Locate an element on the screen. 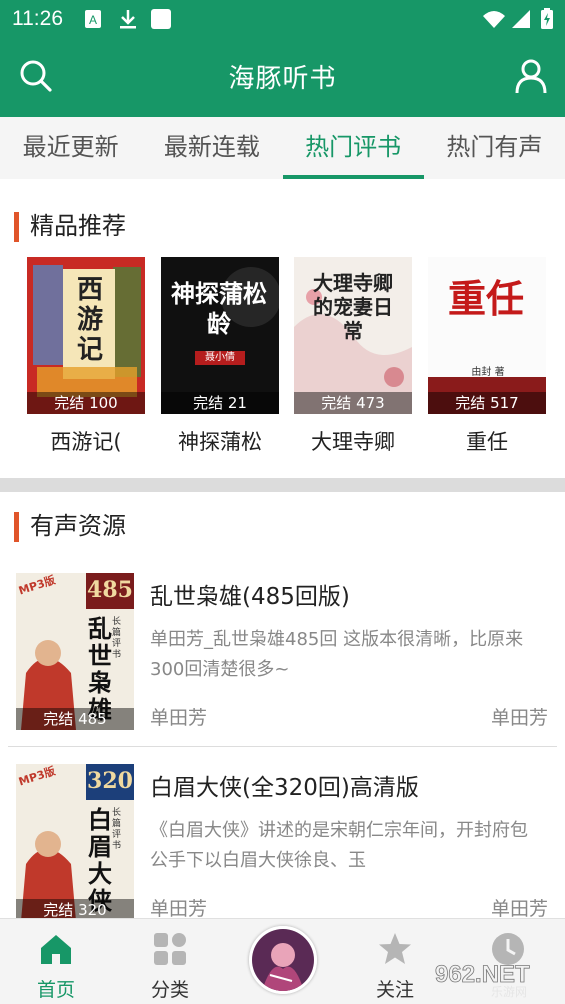 The height and width of the screenshot is (1004, 565). nav-category-label: 分类 is located at coordinates (169, 990).